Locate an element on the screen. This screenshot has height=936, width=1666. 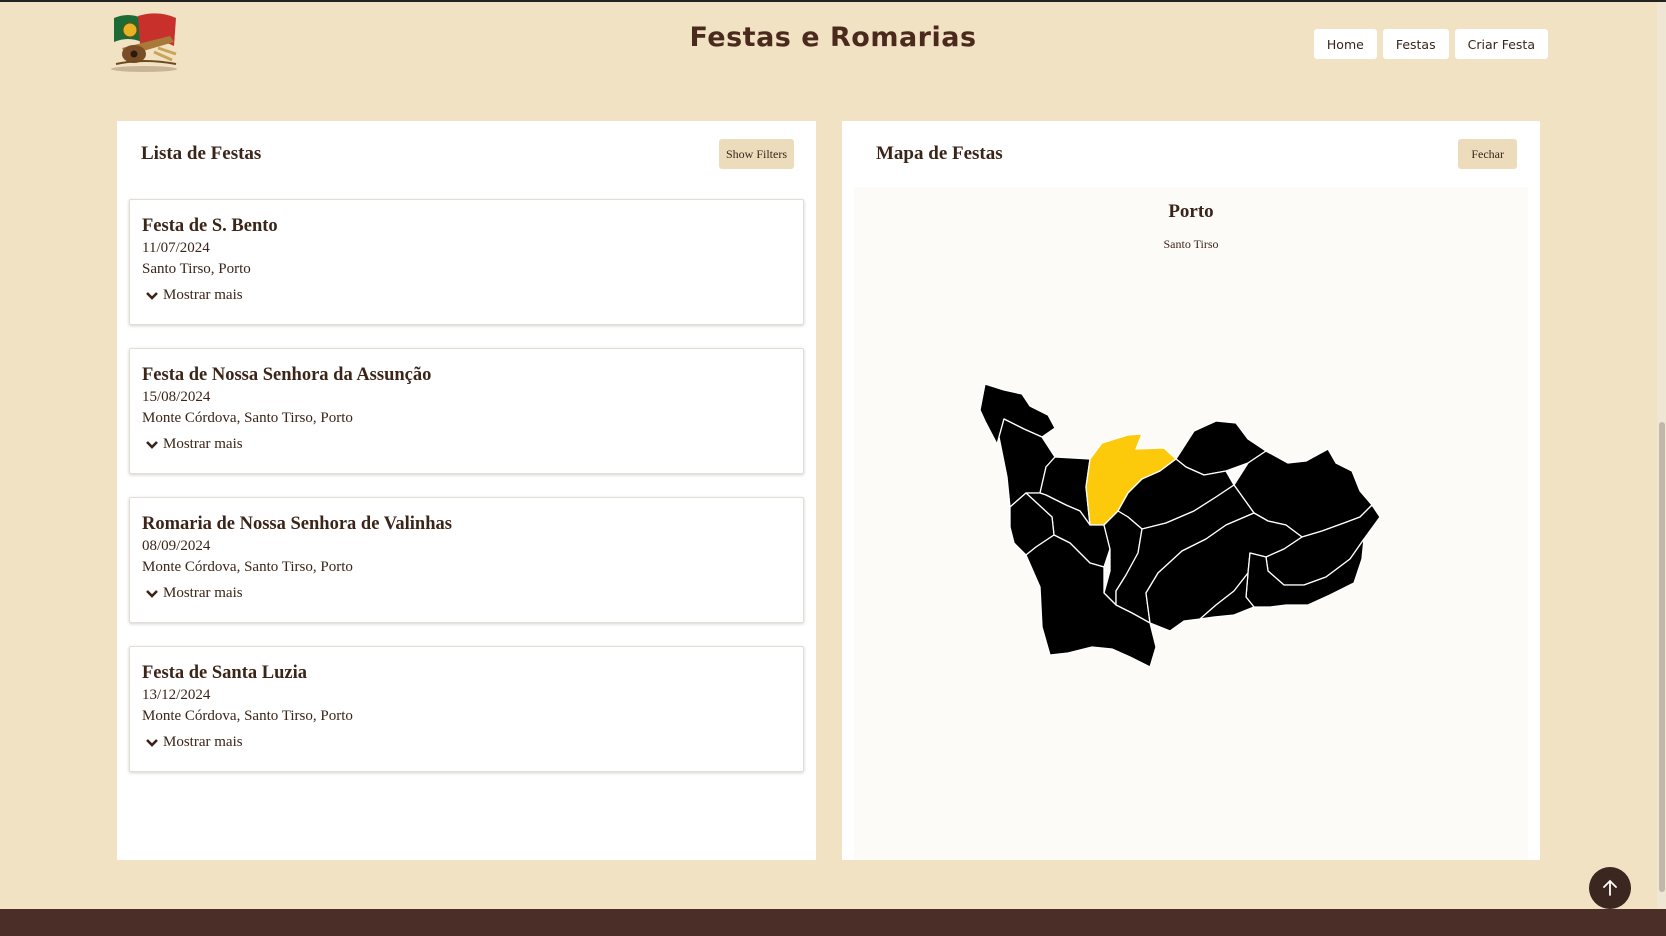
nav-festas-button: Festas is located at coordinates (1415, 44).